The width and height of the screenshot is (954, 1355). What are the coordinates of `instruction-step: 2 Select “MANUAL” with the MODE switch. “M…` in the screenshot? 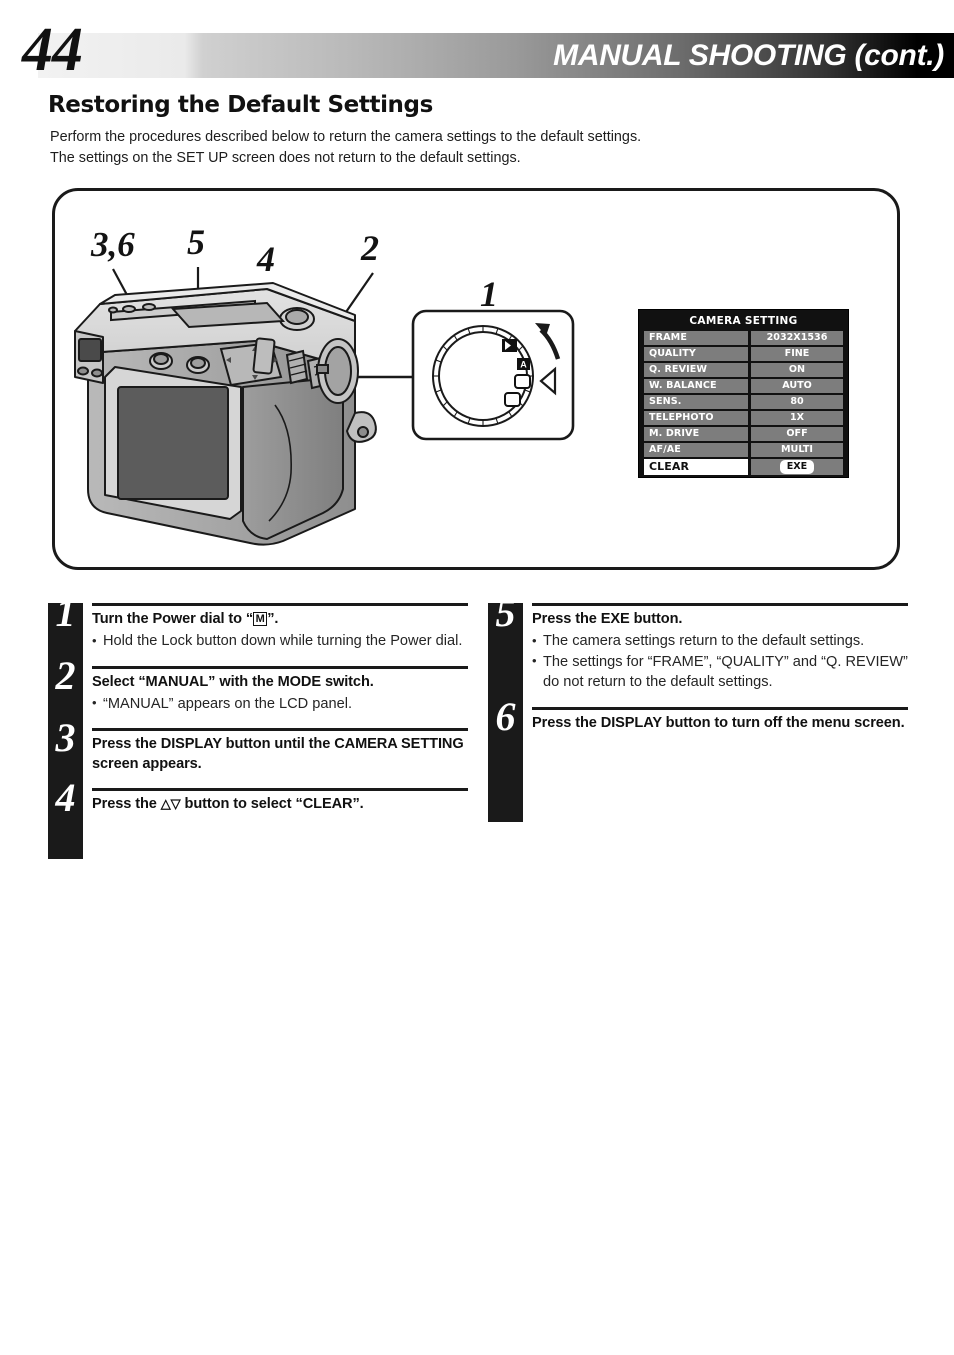 It's located at (258, 685).